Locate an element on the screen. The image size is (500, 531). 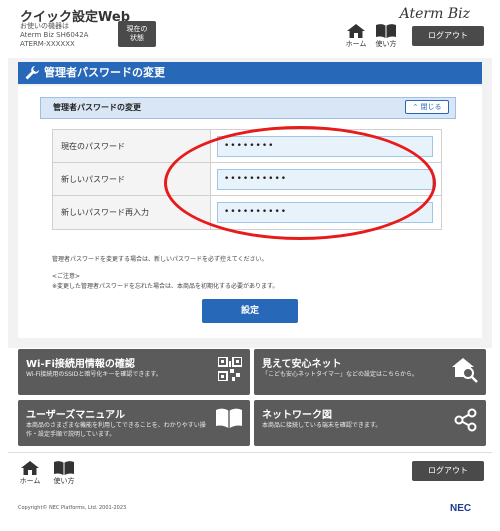
footer-manual-button: 使い方 is located at coordinates (64, 473).